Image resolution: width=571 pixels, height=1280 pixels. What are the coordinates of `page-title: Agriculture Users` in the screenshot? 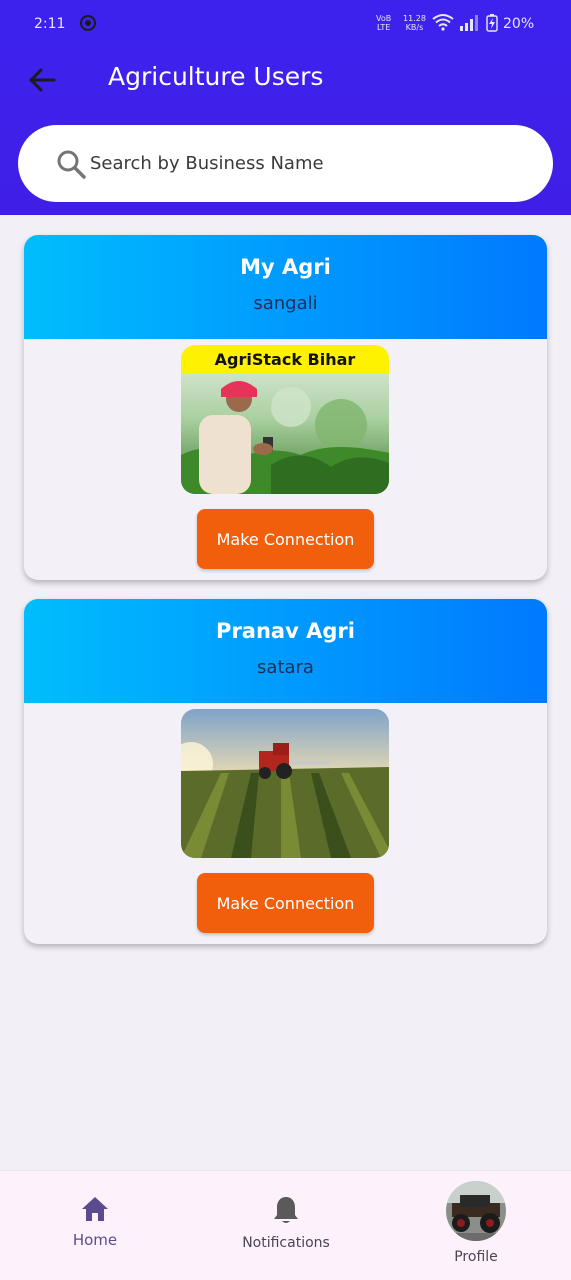 It's located at (216, 76).